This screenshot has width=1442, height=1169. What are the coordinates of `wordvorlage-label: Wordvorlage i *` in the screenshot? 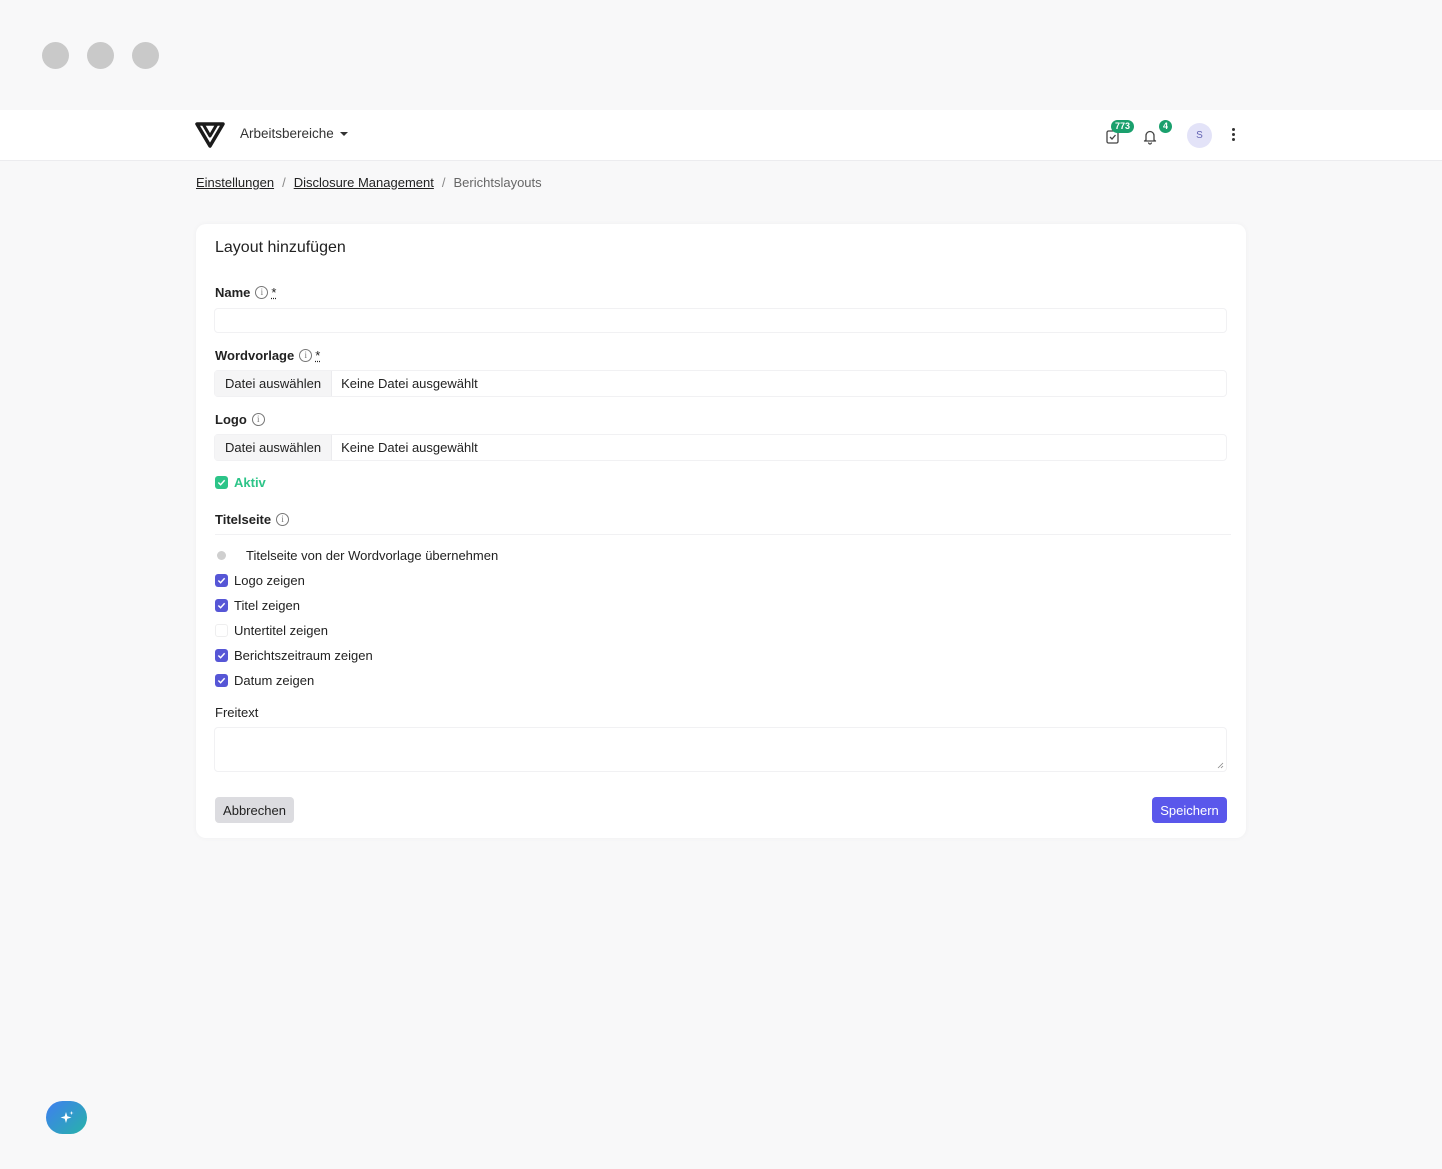 It's located at (267, 355).